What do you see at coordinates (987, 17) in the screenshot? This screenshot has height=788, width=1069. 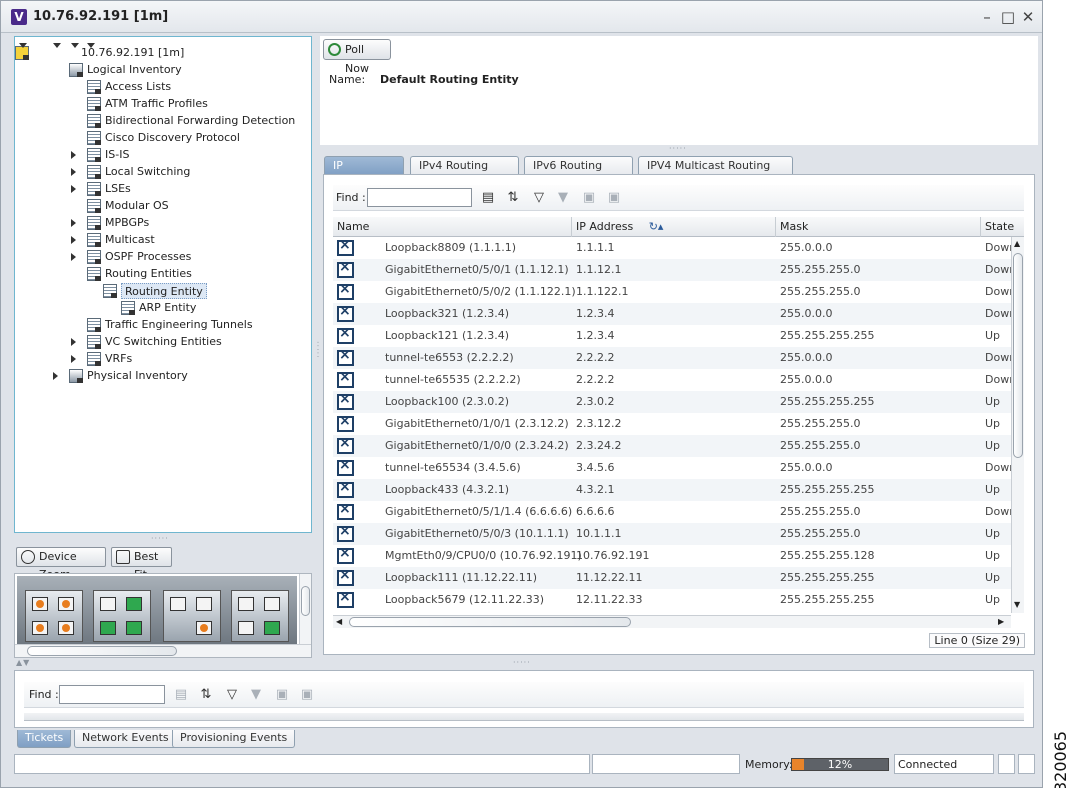 I see `minimize-icon: –` at bounding box center [987, 17].